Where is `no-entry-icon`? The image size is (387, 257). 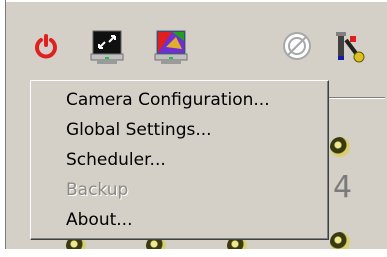
no-entry-icon is located at coordinates (297, 46).